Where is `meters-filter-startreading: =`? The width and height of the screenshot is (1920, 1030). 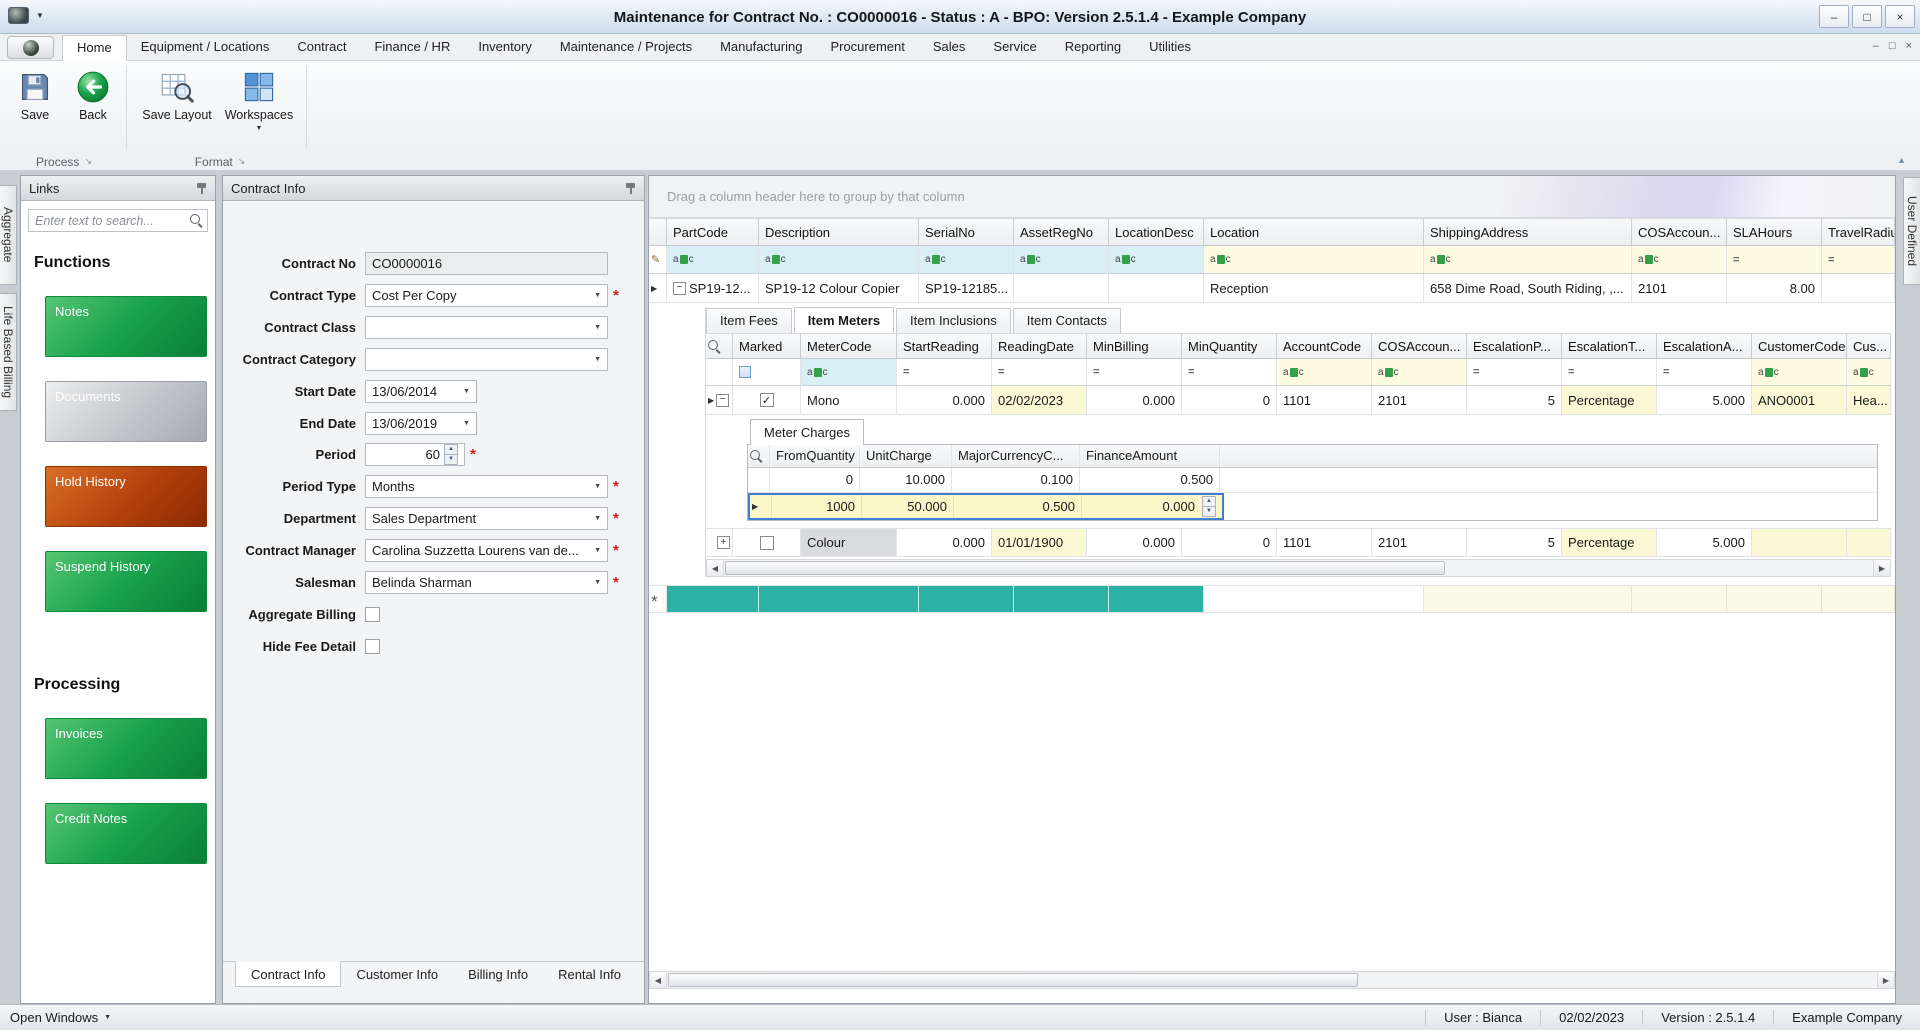
meters-filter-startreading: = is located at coordinates (944, 372).